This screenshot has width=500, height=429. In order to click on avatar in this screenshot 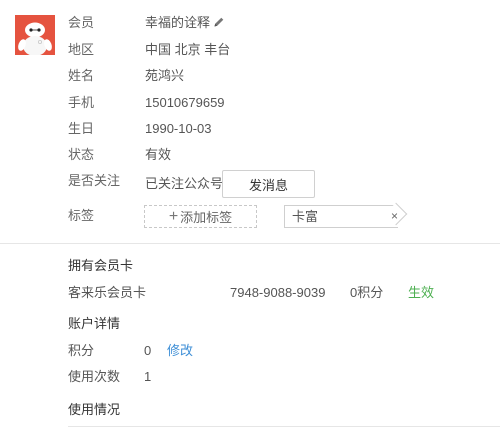, I will do `click(35, 35)`.